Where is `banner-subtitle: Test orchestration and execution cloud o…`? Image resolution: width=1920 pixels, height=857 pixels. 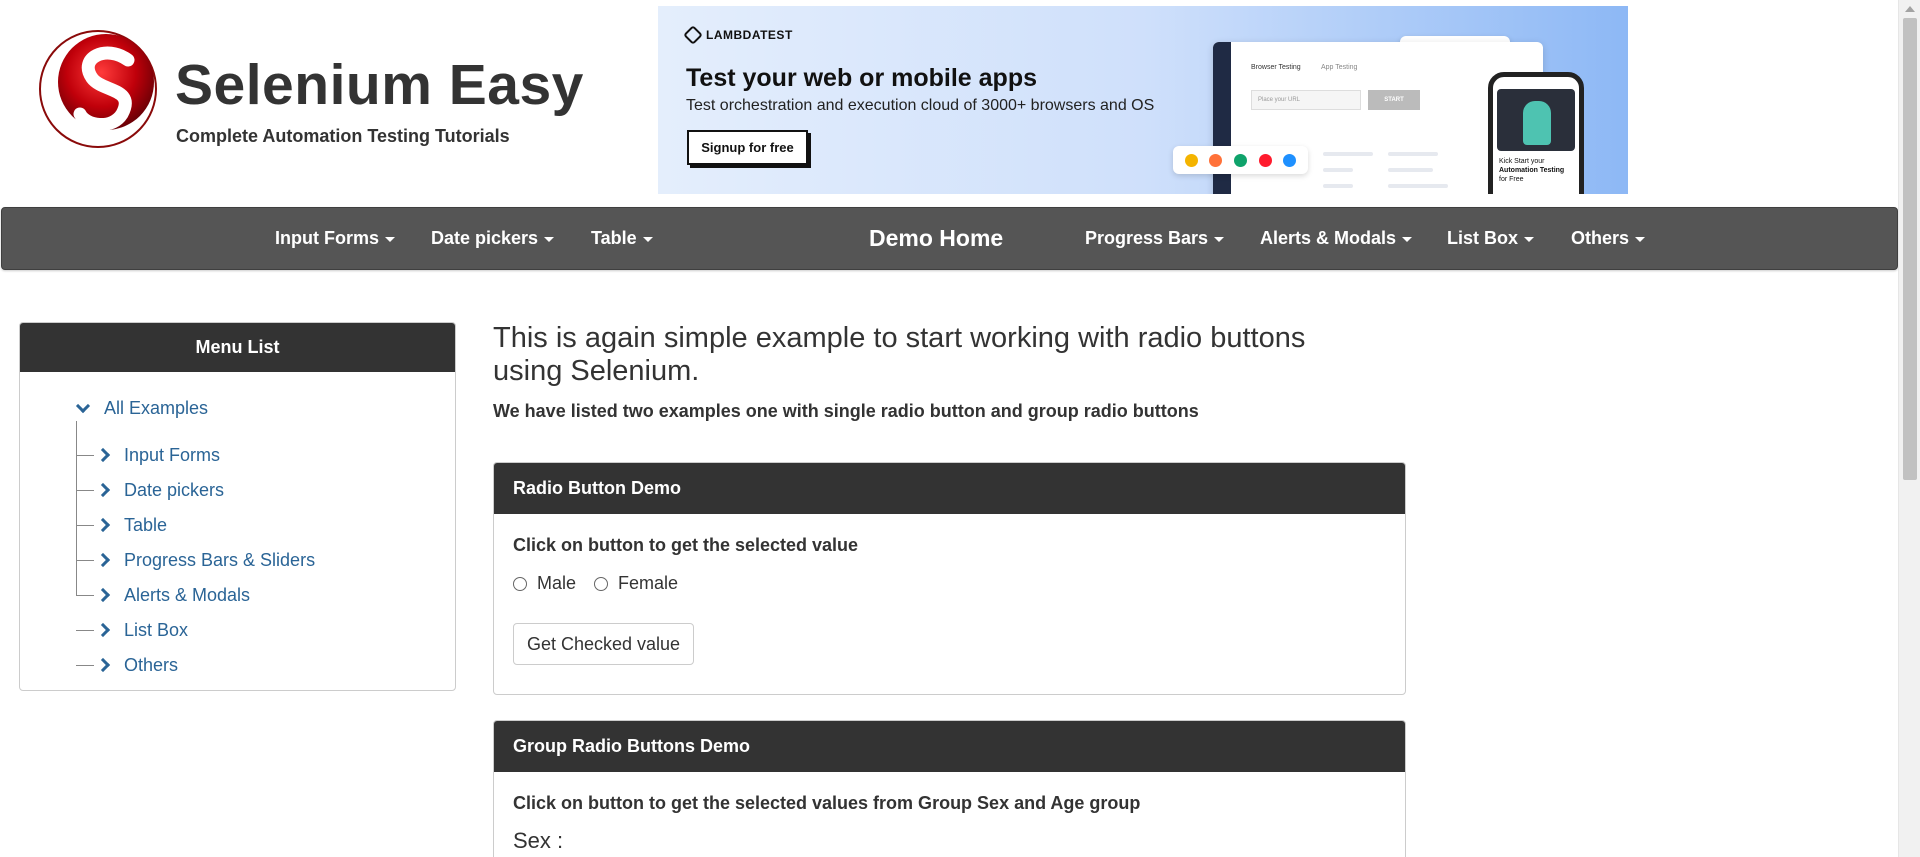
banner-subtitle: Test orchestration and execution cloud o… is located at coordinates (920, 105).